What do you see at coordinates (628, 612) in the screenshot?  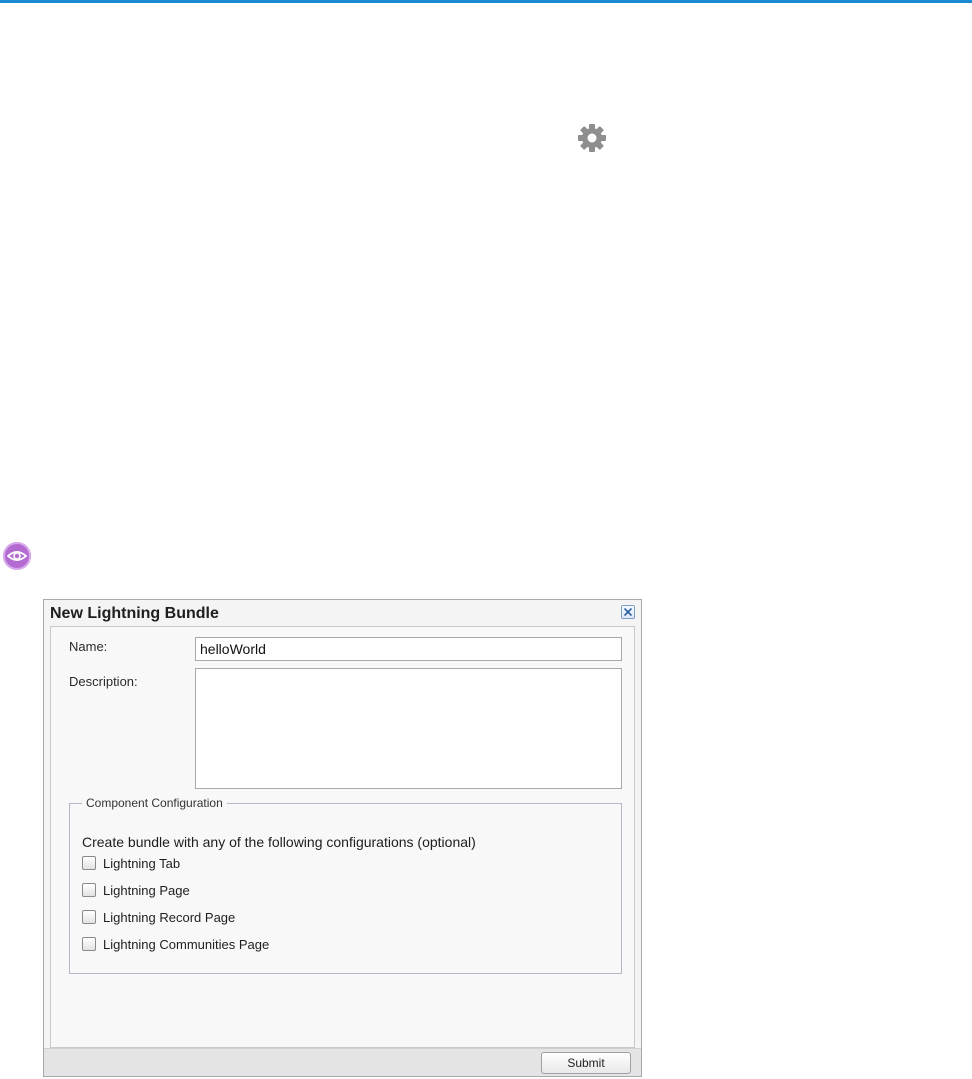 I see `close-icon` at bounding box center [628, 612].